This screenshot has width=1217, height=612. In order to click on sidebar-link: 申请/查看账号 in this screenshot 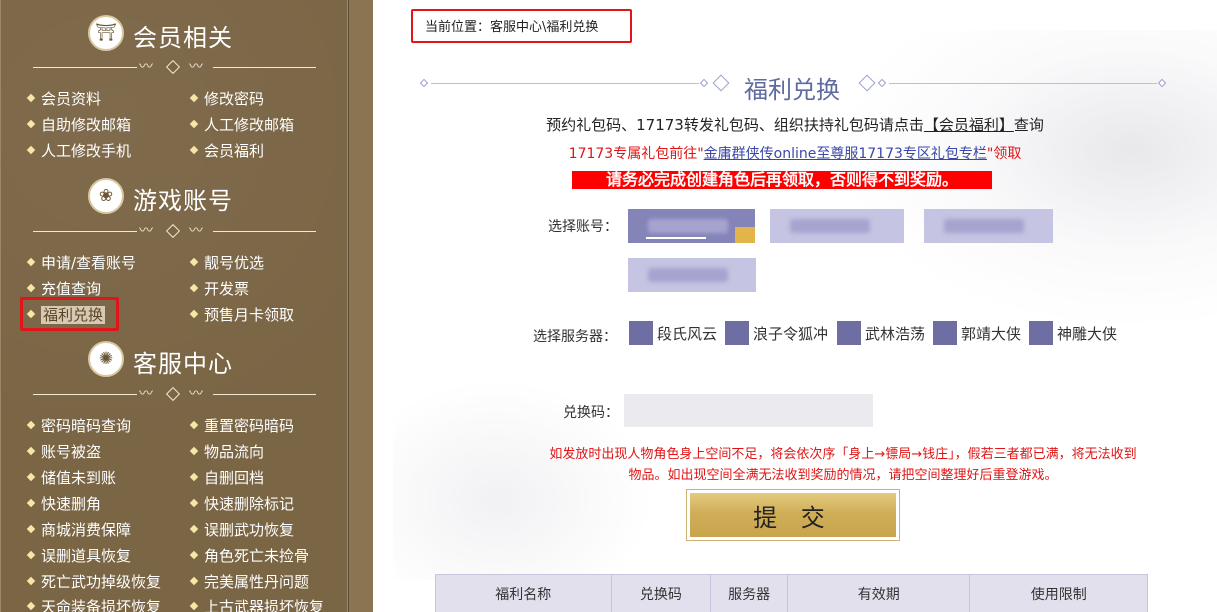, I will do `click(81, 262)`.